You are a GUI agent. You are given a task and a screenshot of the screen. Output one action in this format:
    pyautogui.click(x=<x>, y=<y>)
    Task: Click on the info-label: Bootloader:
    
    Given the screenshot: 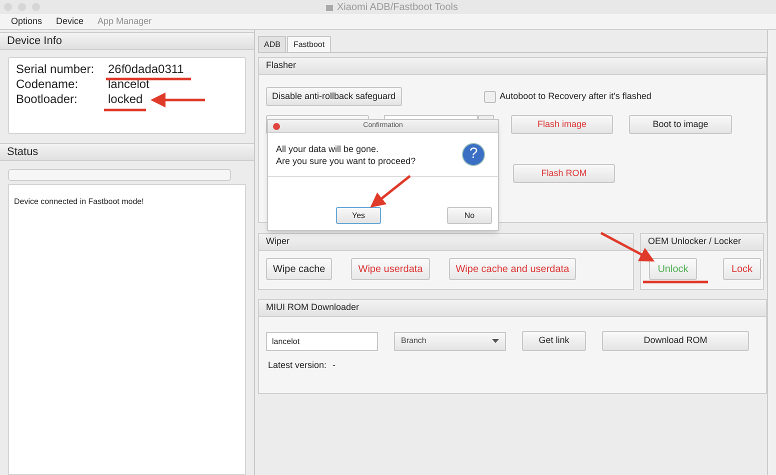 What is the action you would take?
    pyautogui.click(x=47, y=99)
    